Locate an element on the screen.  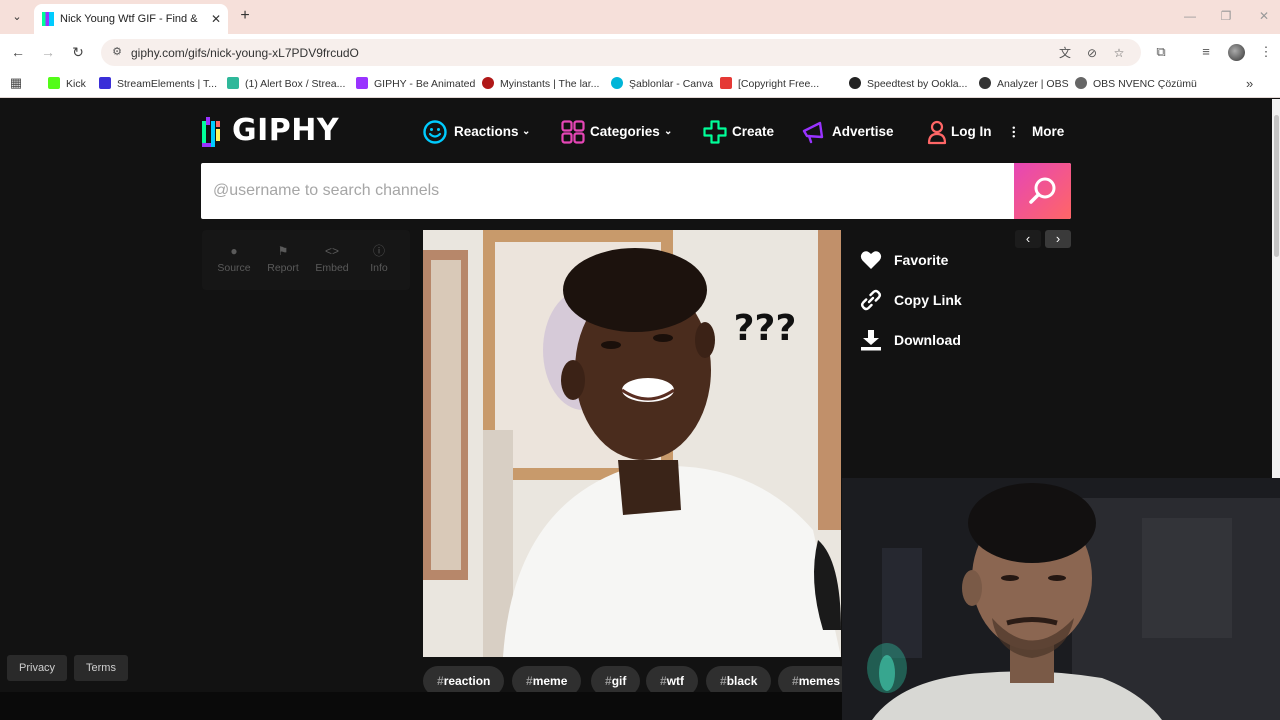
nav-reactions: Reactions ⌄ is located at coordinates (478, 132).